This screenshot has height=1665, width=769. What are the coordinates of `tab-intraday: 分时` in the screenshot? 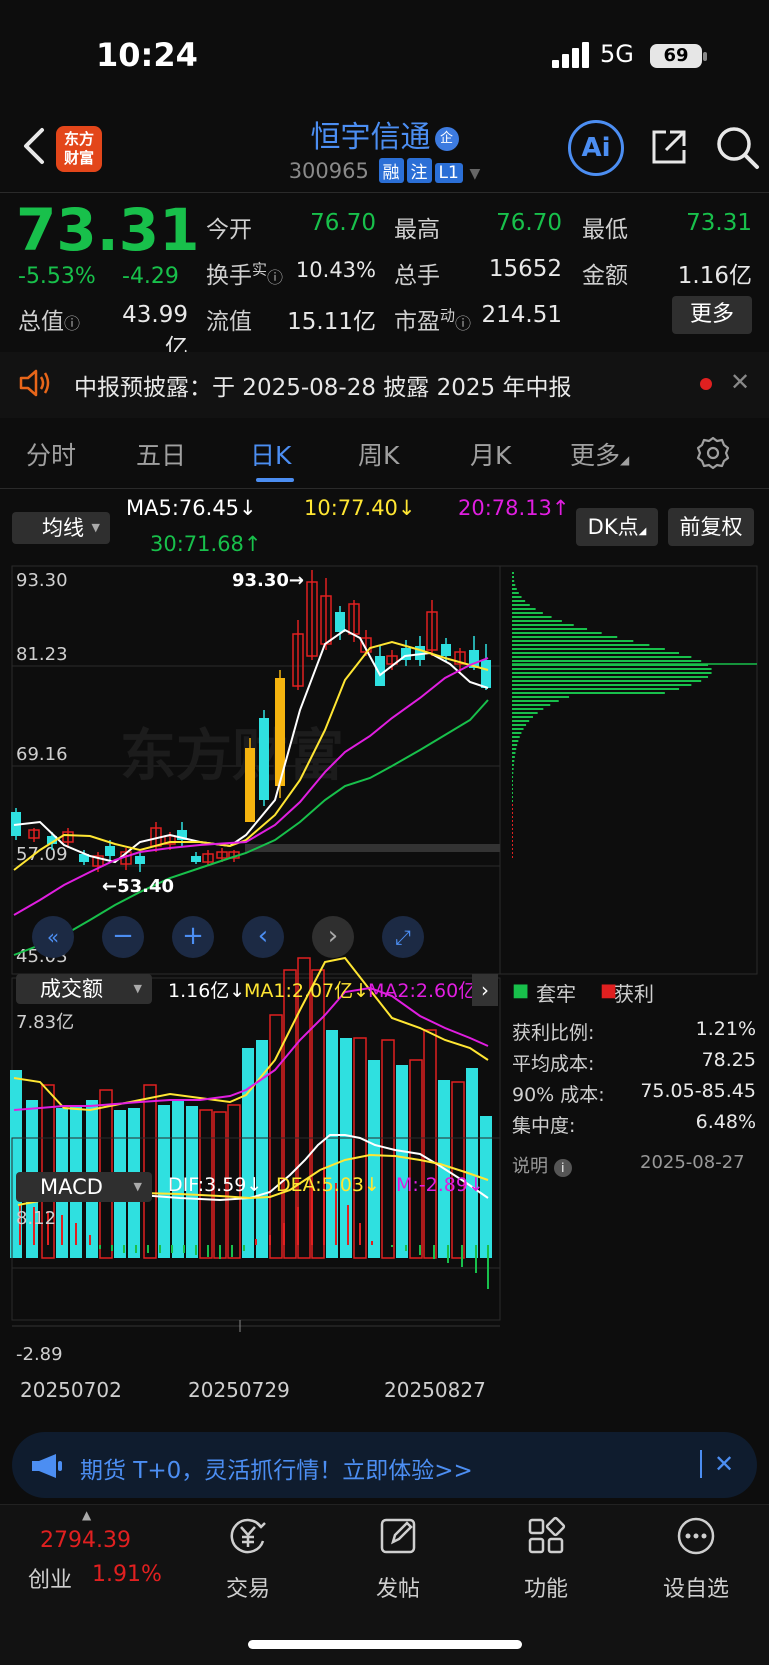 It's located at (51, 454).